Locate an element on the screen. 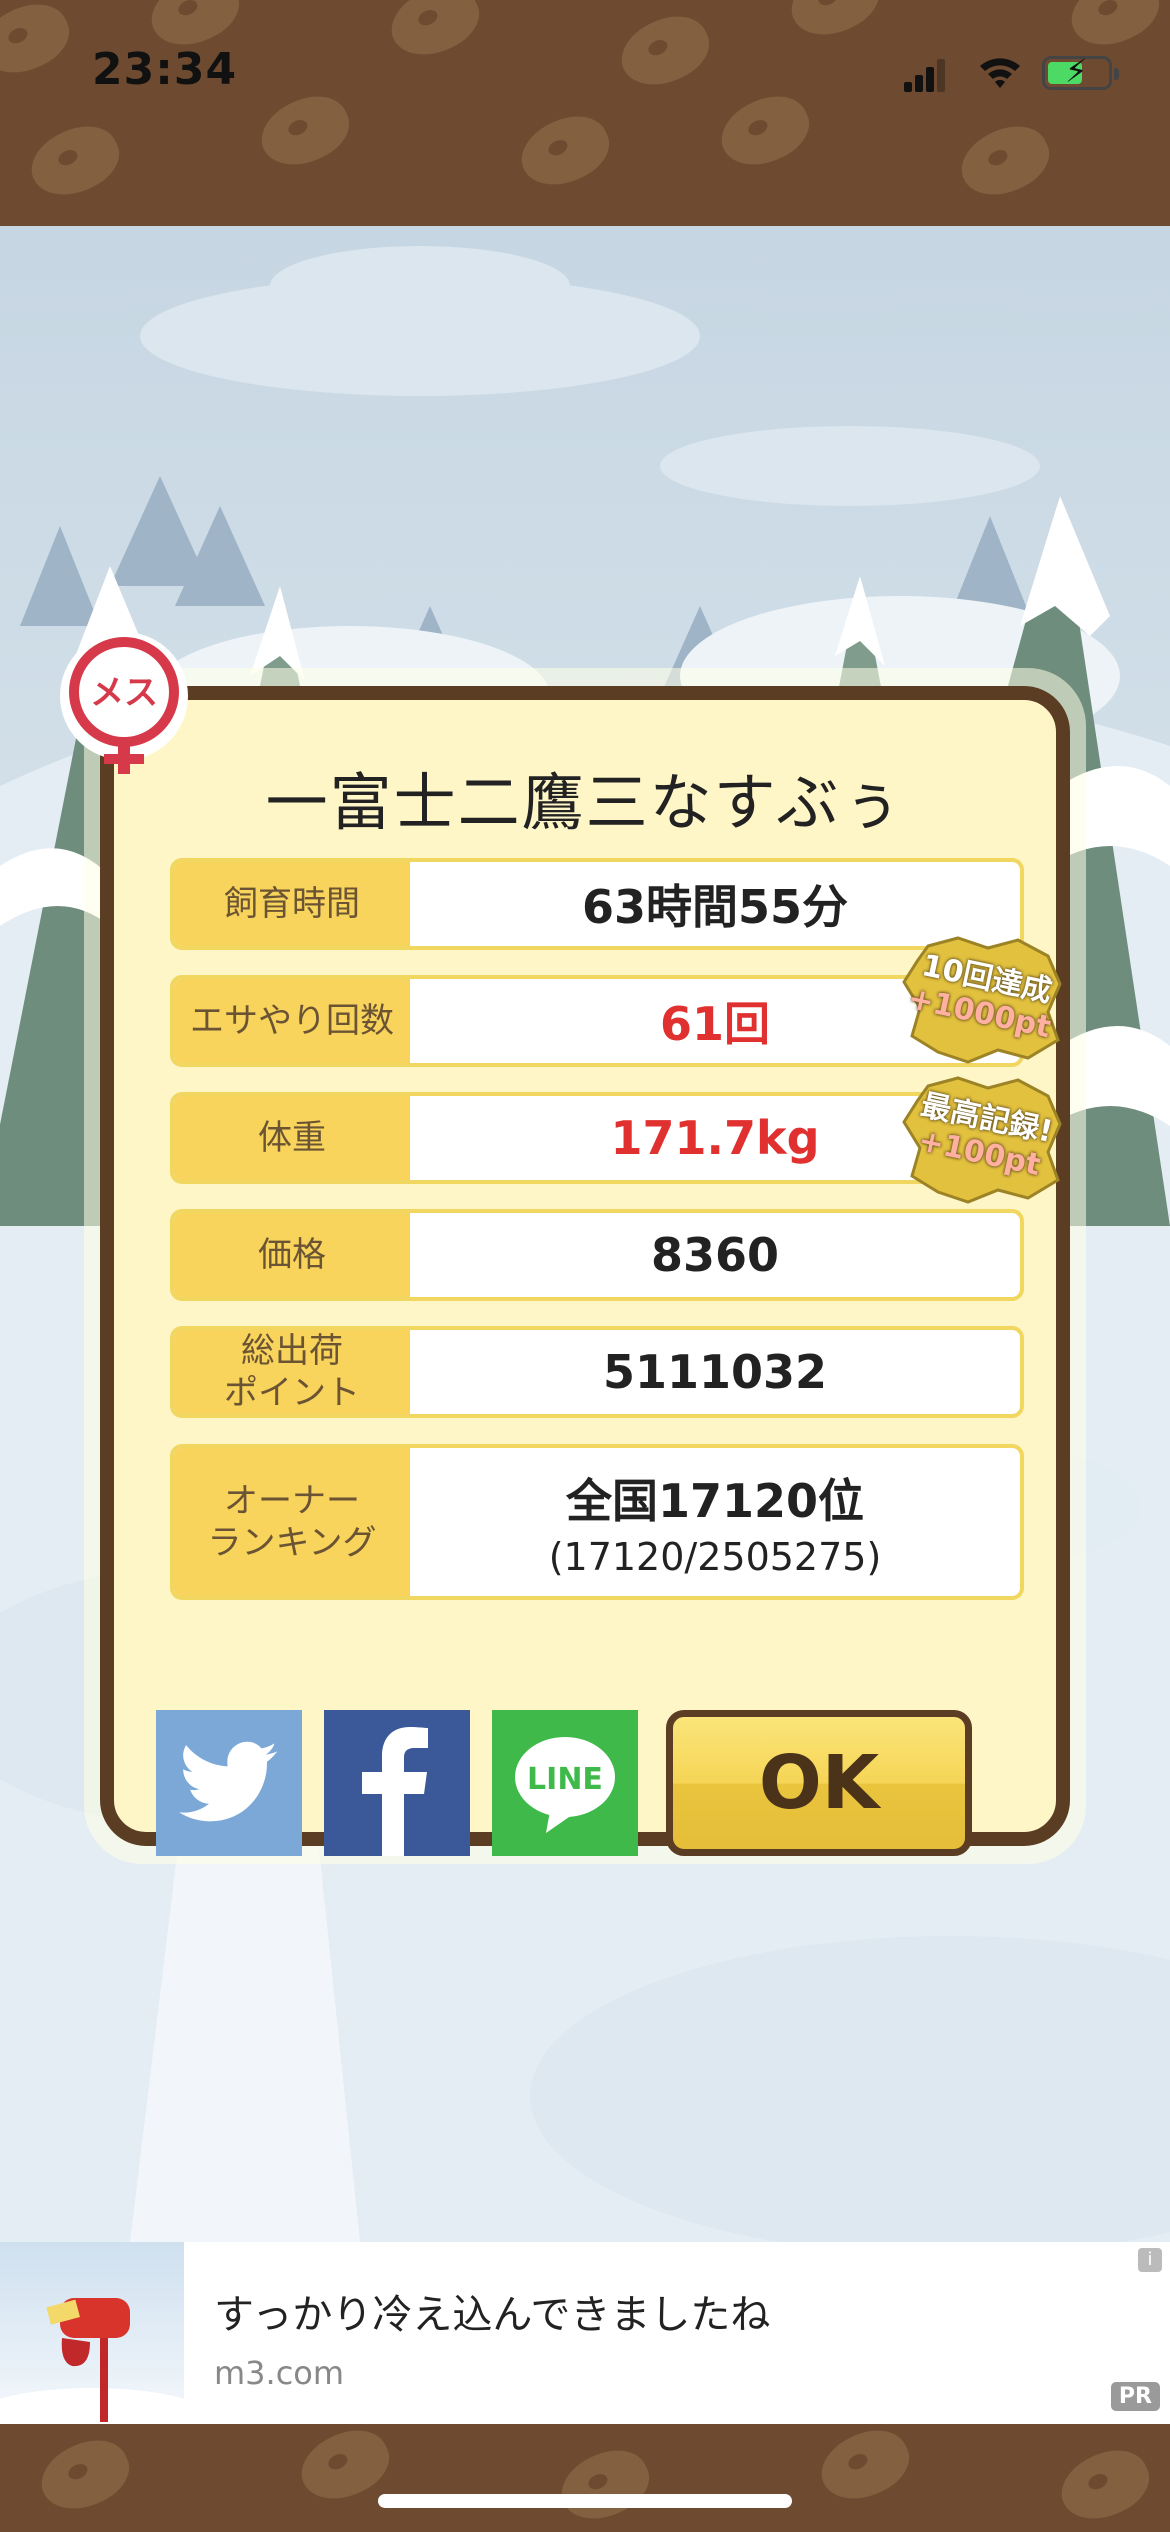 The height and width of the screenshot is (2532, 1170). home-indicator is located at coordinates (585, 2501).